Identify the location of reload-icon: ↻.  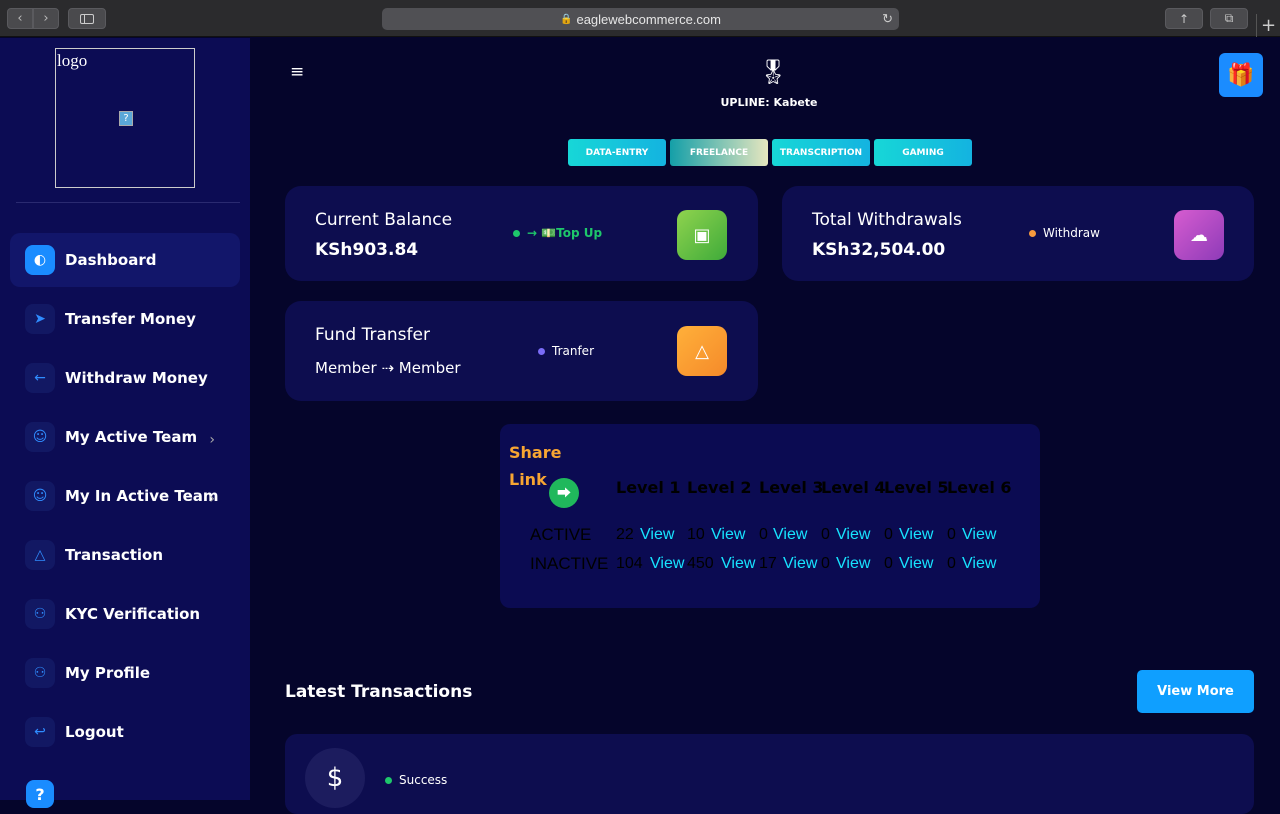
(887, 19).